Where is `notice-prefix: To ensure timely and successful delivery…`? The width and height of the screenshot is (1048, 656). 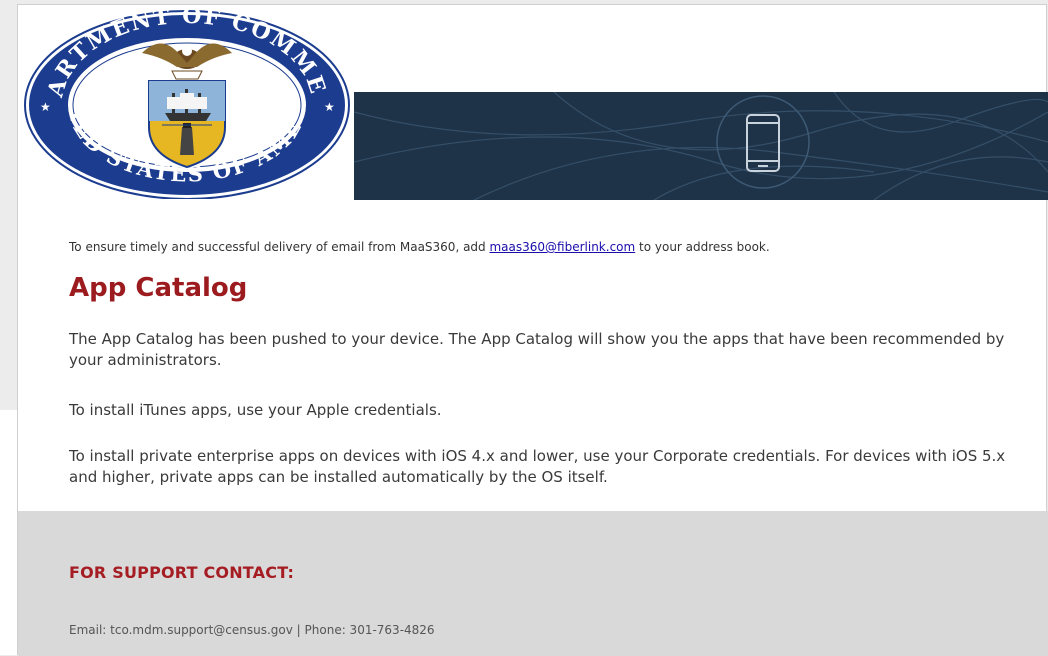 notice-prefix: To ensure timely and successful delivery… is located at coordinates (279, 247).